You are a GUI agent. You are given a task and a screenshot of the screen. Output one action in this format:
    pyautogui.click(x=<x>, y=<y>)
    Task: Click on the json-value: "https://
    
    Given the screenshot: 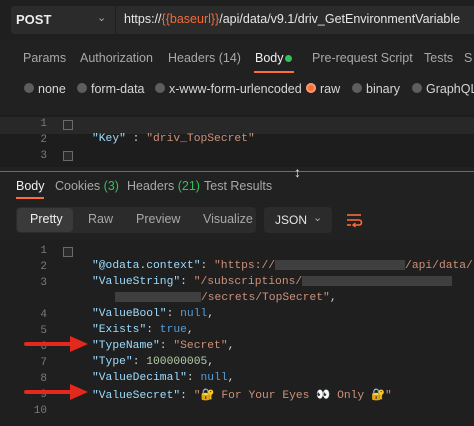 What is the action you would take?
    pyautogui.click(x=245, y=266)
    